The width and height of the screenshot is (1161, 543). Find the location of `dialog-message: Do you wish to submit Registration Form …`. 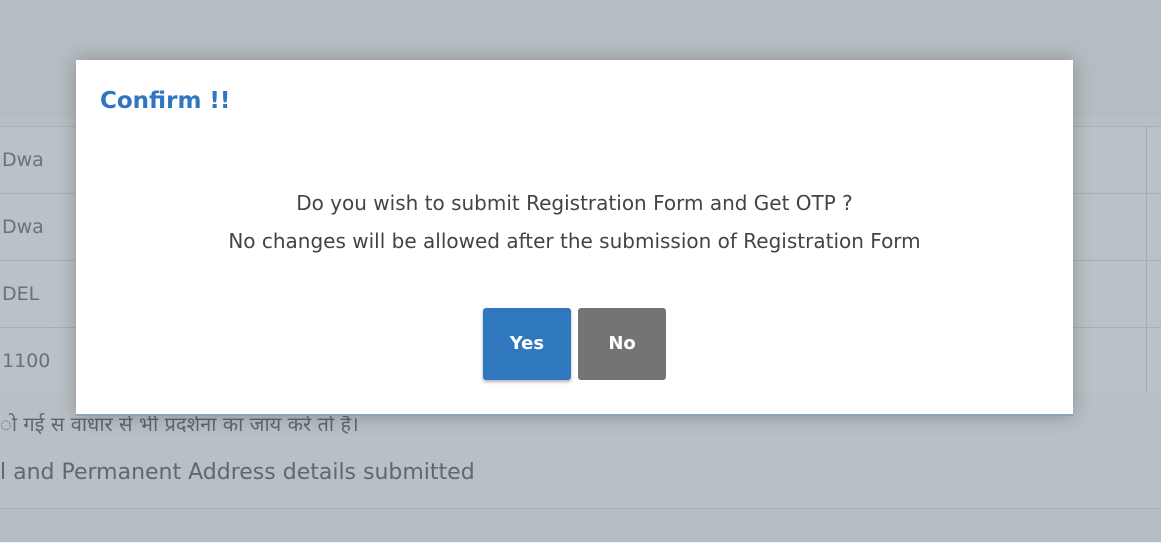

dialog-message: Do you wish to submit Registration Form … is located at coordinates (574, 222).